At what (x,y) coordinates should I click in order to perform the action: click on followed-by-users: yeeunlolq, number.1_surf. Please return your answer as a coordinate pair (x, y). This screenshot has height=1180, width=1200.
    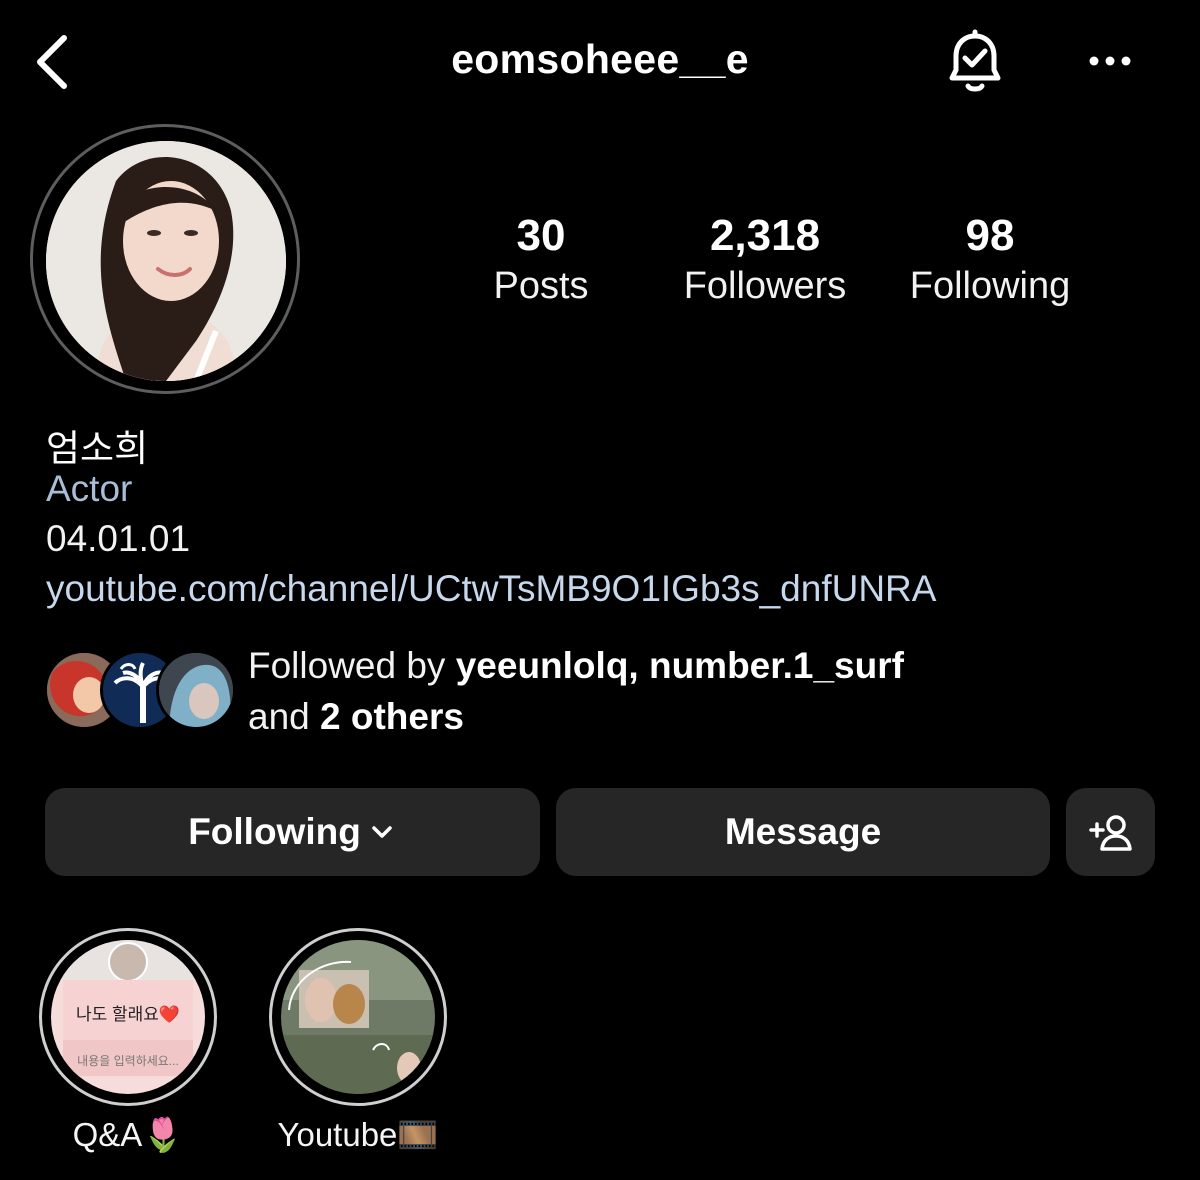
    Looking at the image, I should click on (679, 665).